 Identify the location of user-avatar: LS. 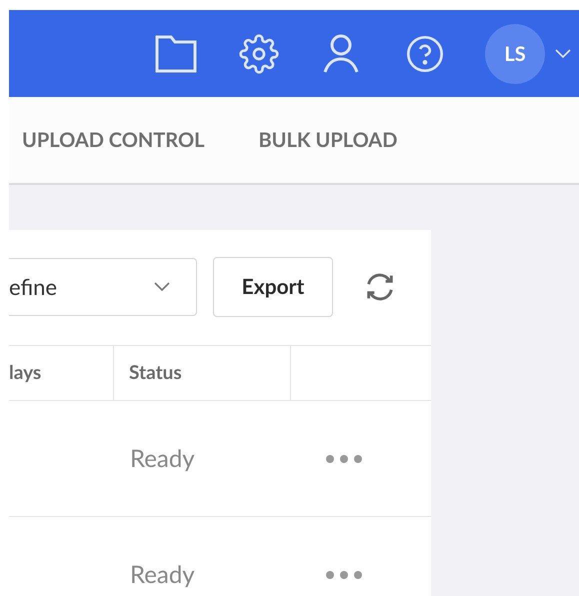
(515, 54).